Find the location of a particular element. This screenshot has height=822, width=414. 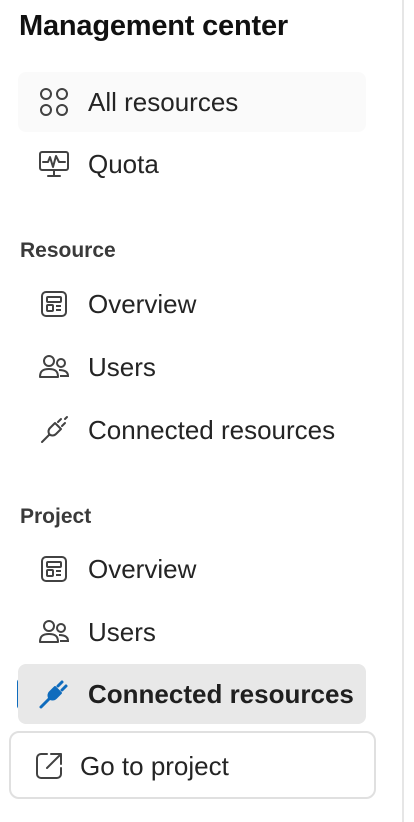

section-header-project: Project is located at coordinates (56, 516).